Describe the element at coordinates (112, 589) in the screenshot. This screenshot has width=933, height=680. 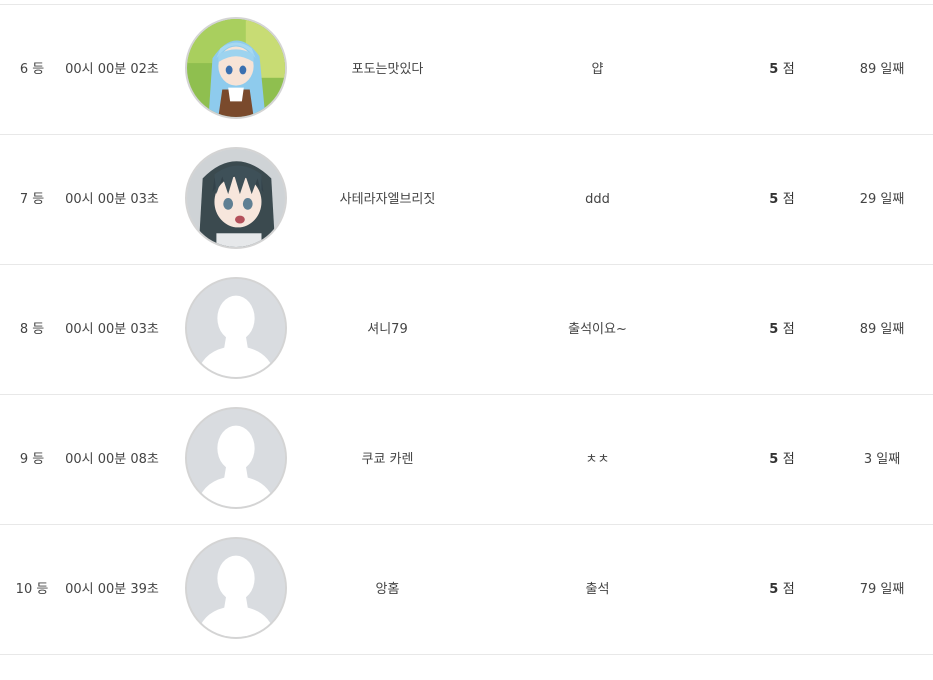
I see `check-in-time: 00시 00분 39초` at that location.